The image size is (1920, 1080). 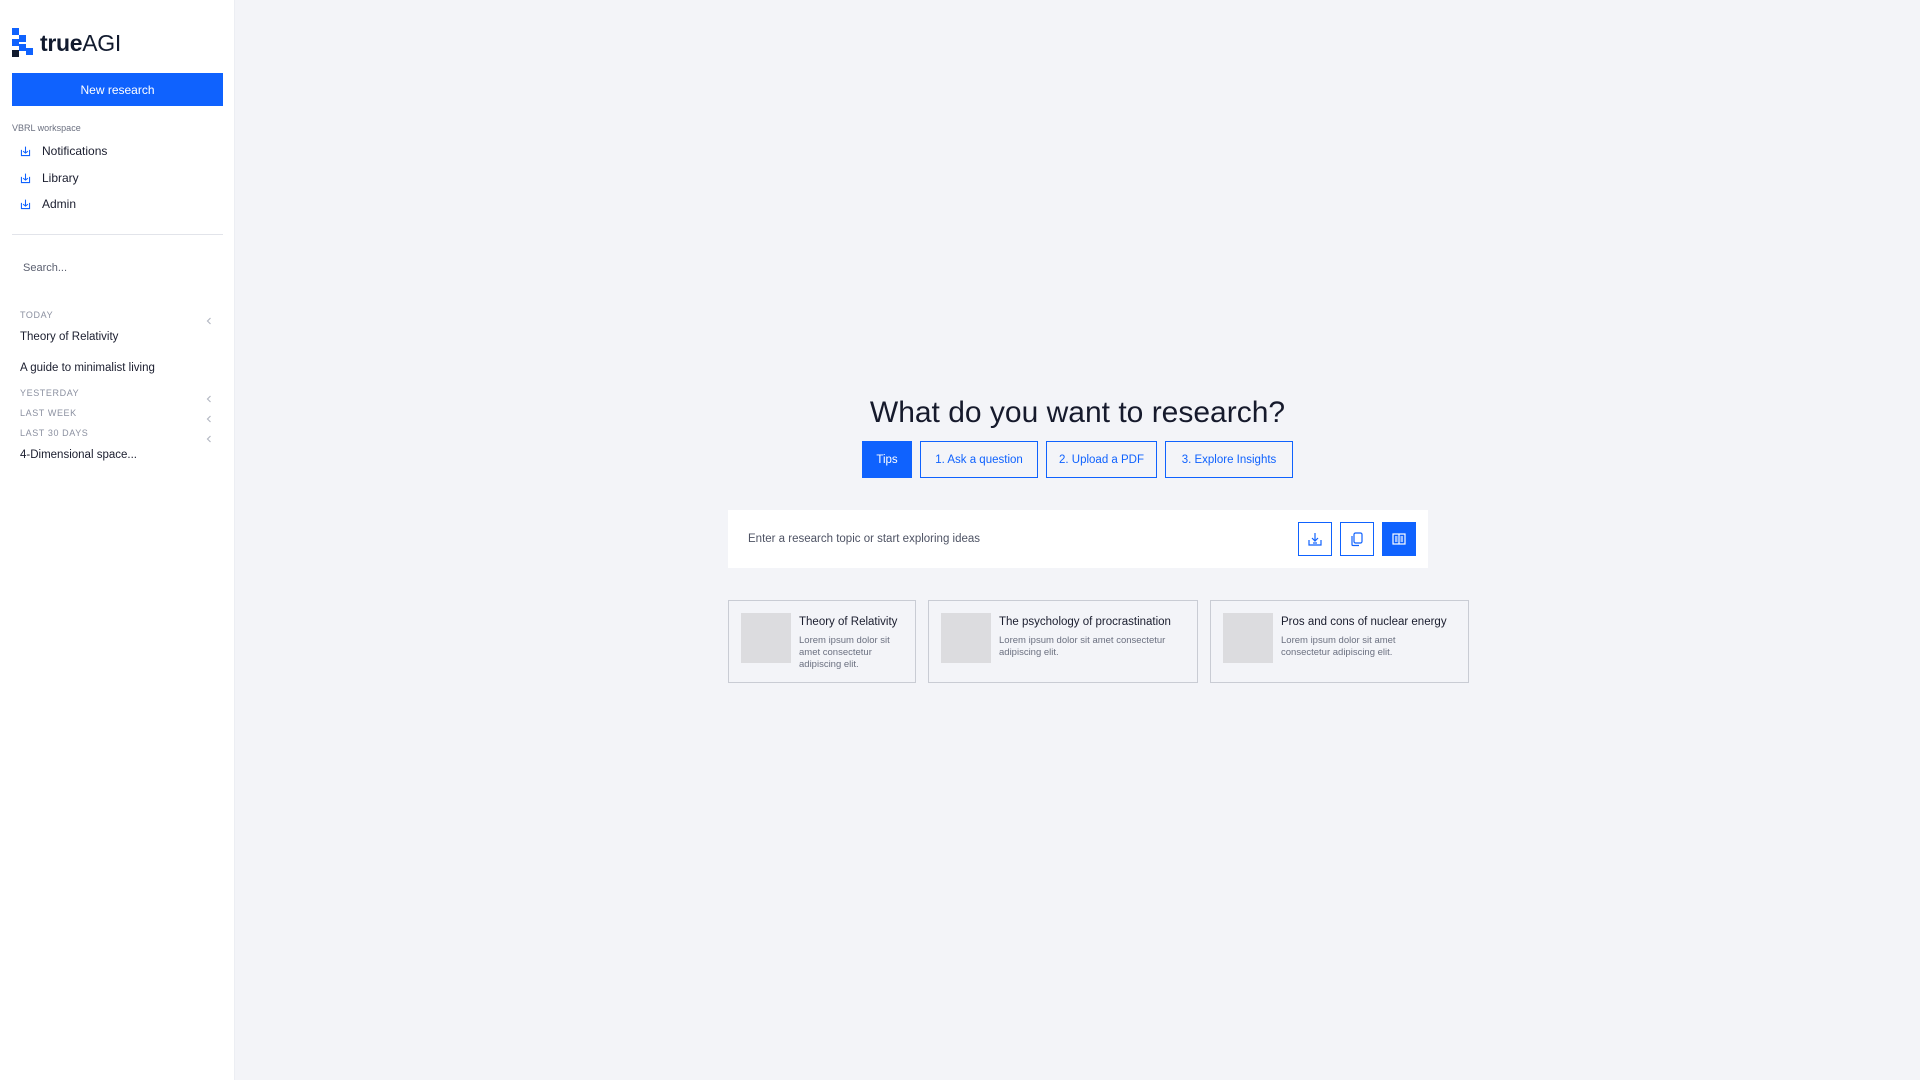 I want to click on sidebar-item-library: Library, so click(x=49, y=178).